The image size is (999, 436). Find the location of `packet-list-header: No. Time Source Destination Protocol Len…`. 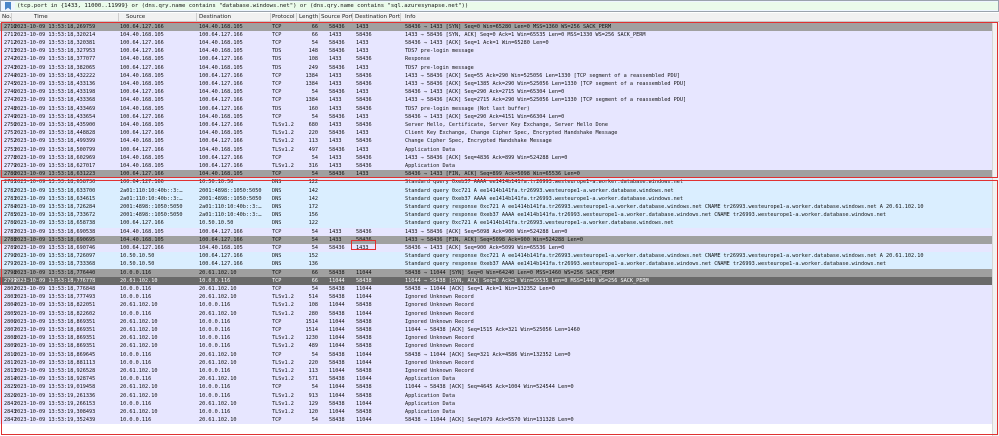

packet-list-header: No. Time Source Destination Protocol Len… is located at coordinates (499, 17).